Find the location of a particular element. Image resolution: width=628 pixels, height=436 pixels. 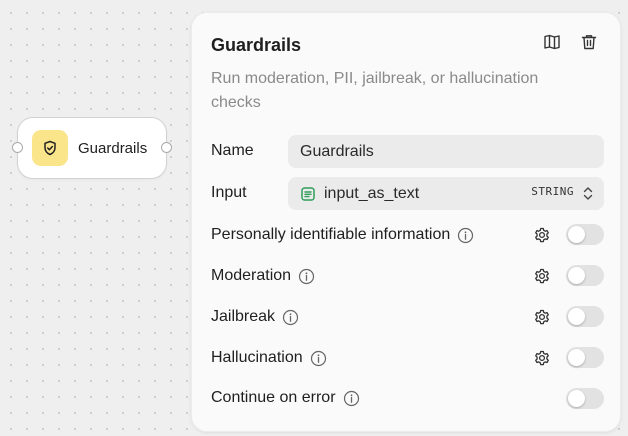

shield-check-icon is located at coordinates (50, 148).